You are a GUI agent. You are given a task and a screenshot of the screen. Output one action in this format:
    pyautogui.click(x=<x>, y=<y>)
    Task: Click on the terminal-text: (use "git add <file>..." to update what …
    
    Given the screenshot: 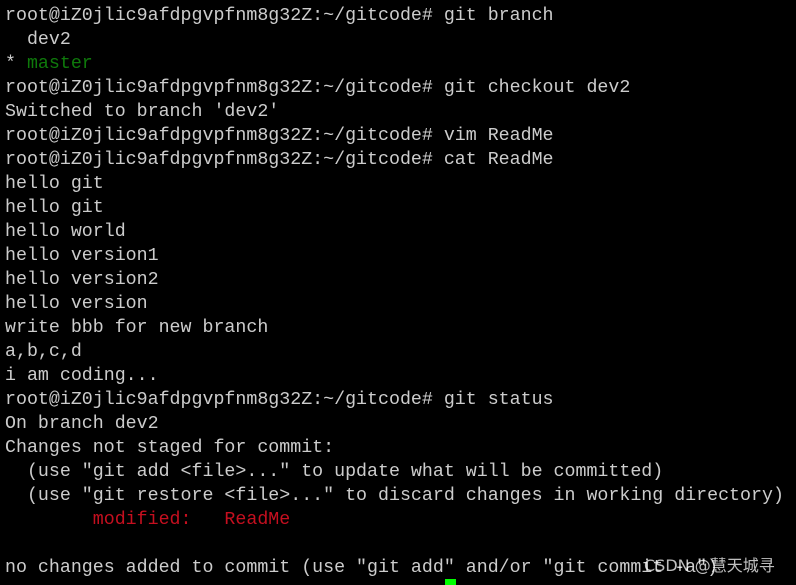 What is the action you would take?
    pyautogui.click(x=334, y=472)
    